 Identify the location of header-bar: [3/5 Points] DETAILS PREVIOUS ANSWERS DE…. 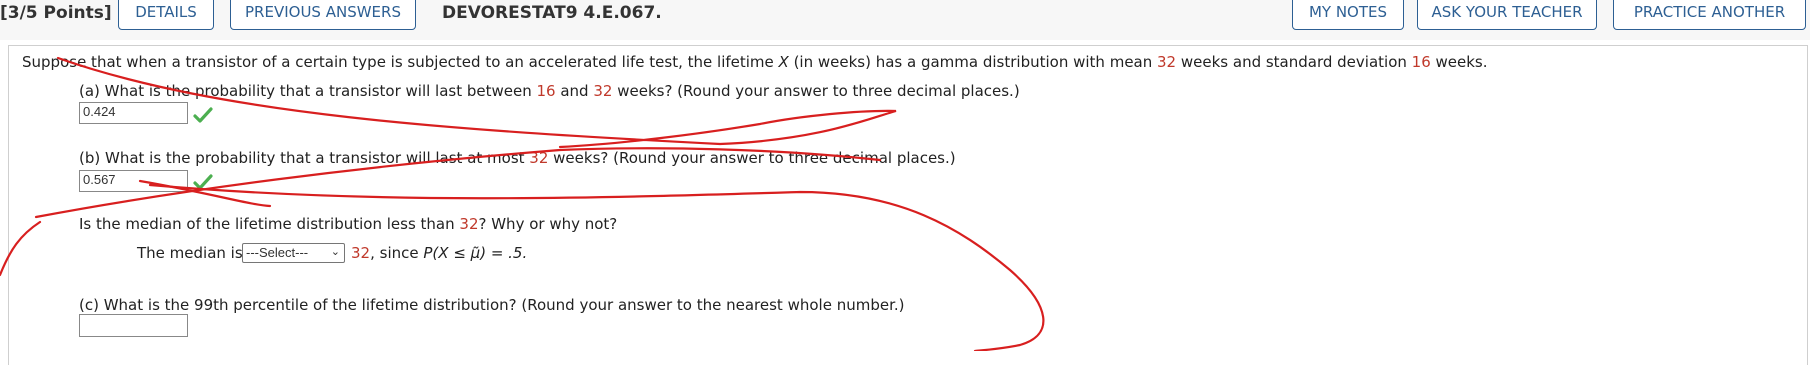
(905, 20).